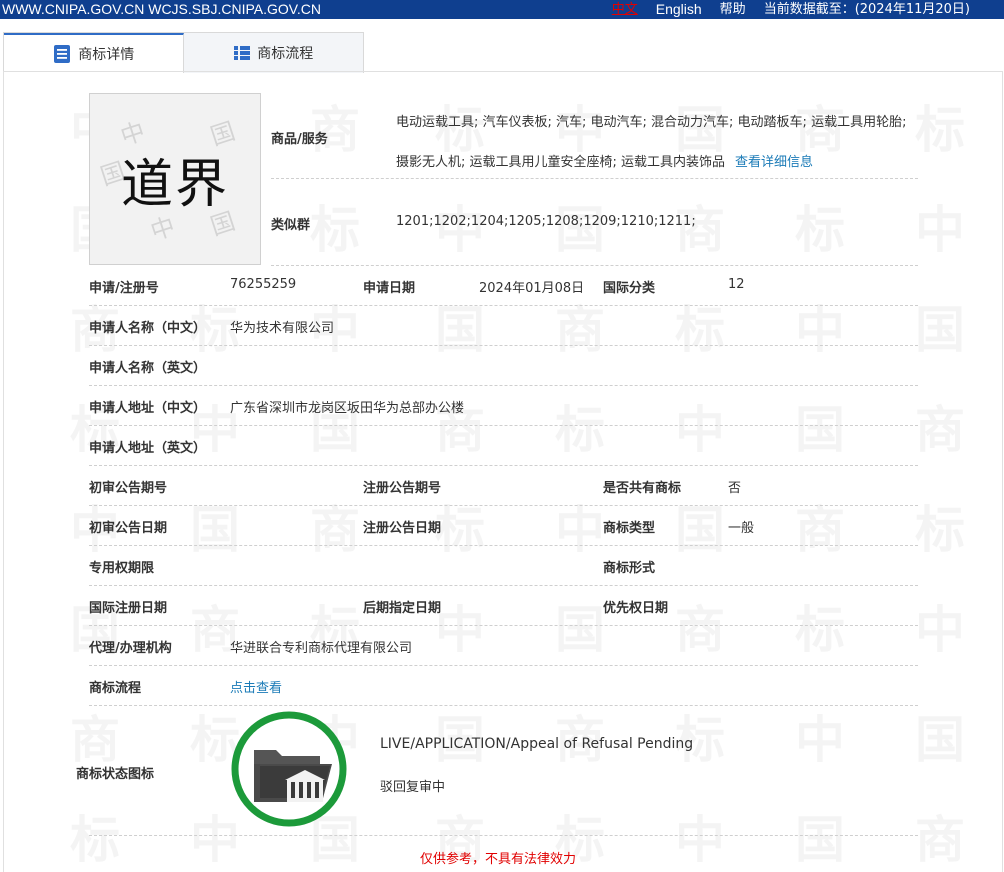  Describe the element at coordinates (263, 284) in the screenshot. I see `reg-no-value: 76255259` at that location.